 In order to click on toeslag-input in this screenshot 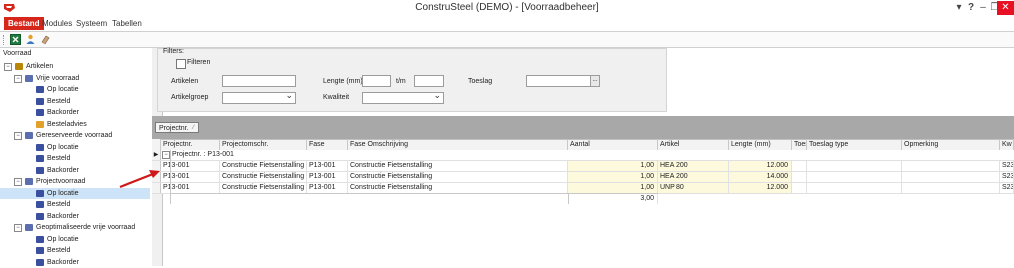, I will do `click(558, 81)`.